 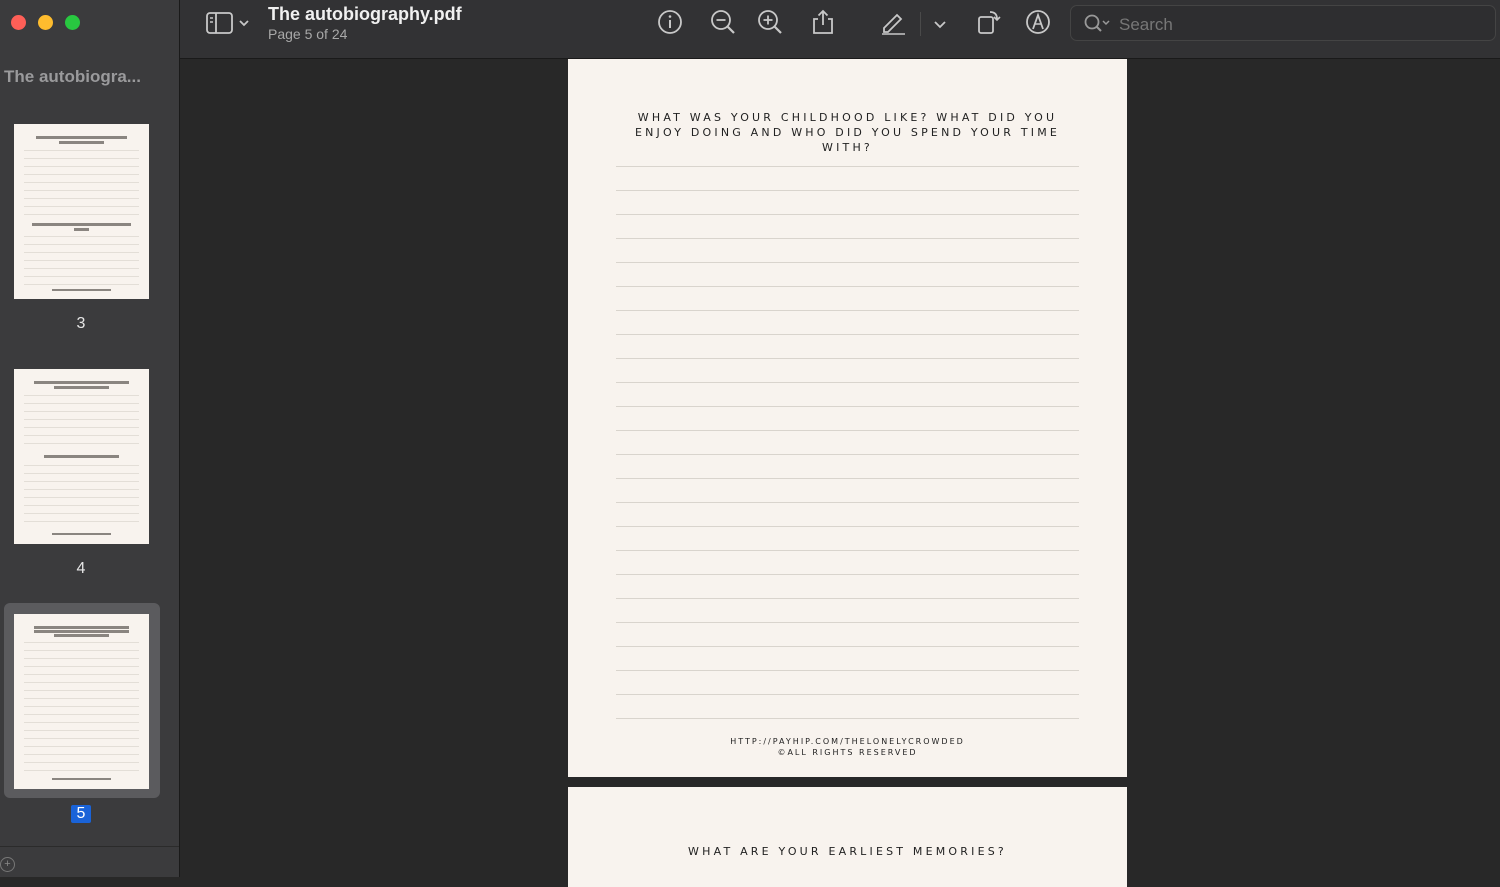 I want to click on search-icon, so click(x=1097, y=24).